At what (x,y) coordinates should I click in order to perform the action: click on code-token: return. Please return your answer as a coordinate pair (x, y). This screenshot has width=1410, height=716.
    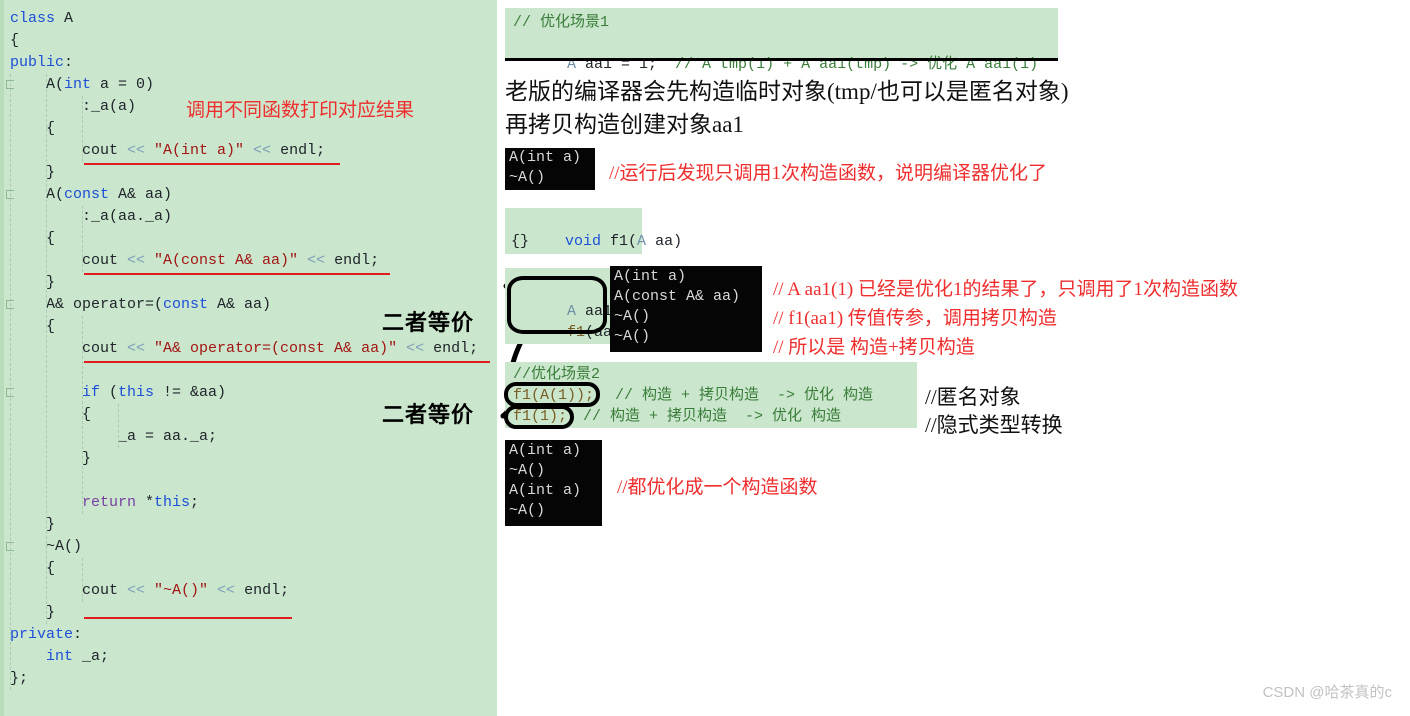
    Looking at the image, I should click on (109, 502).